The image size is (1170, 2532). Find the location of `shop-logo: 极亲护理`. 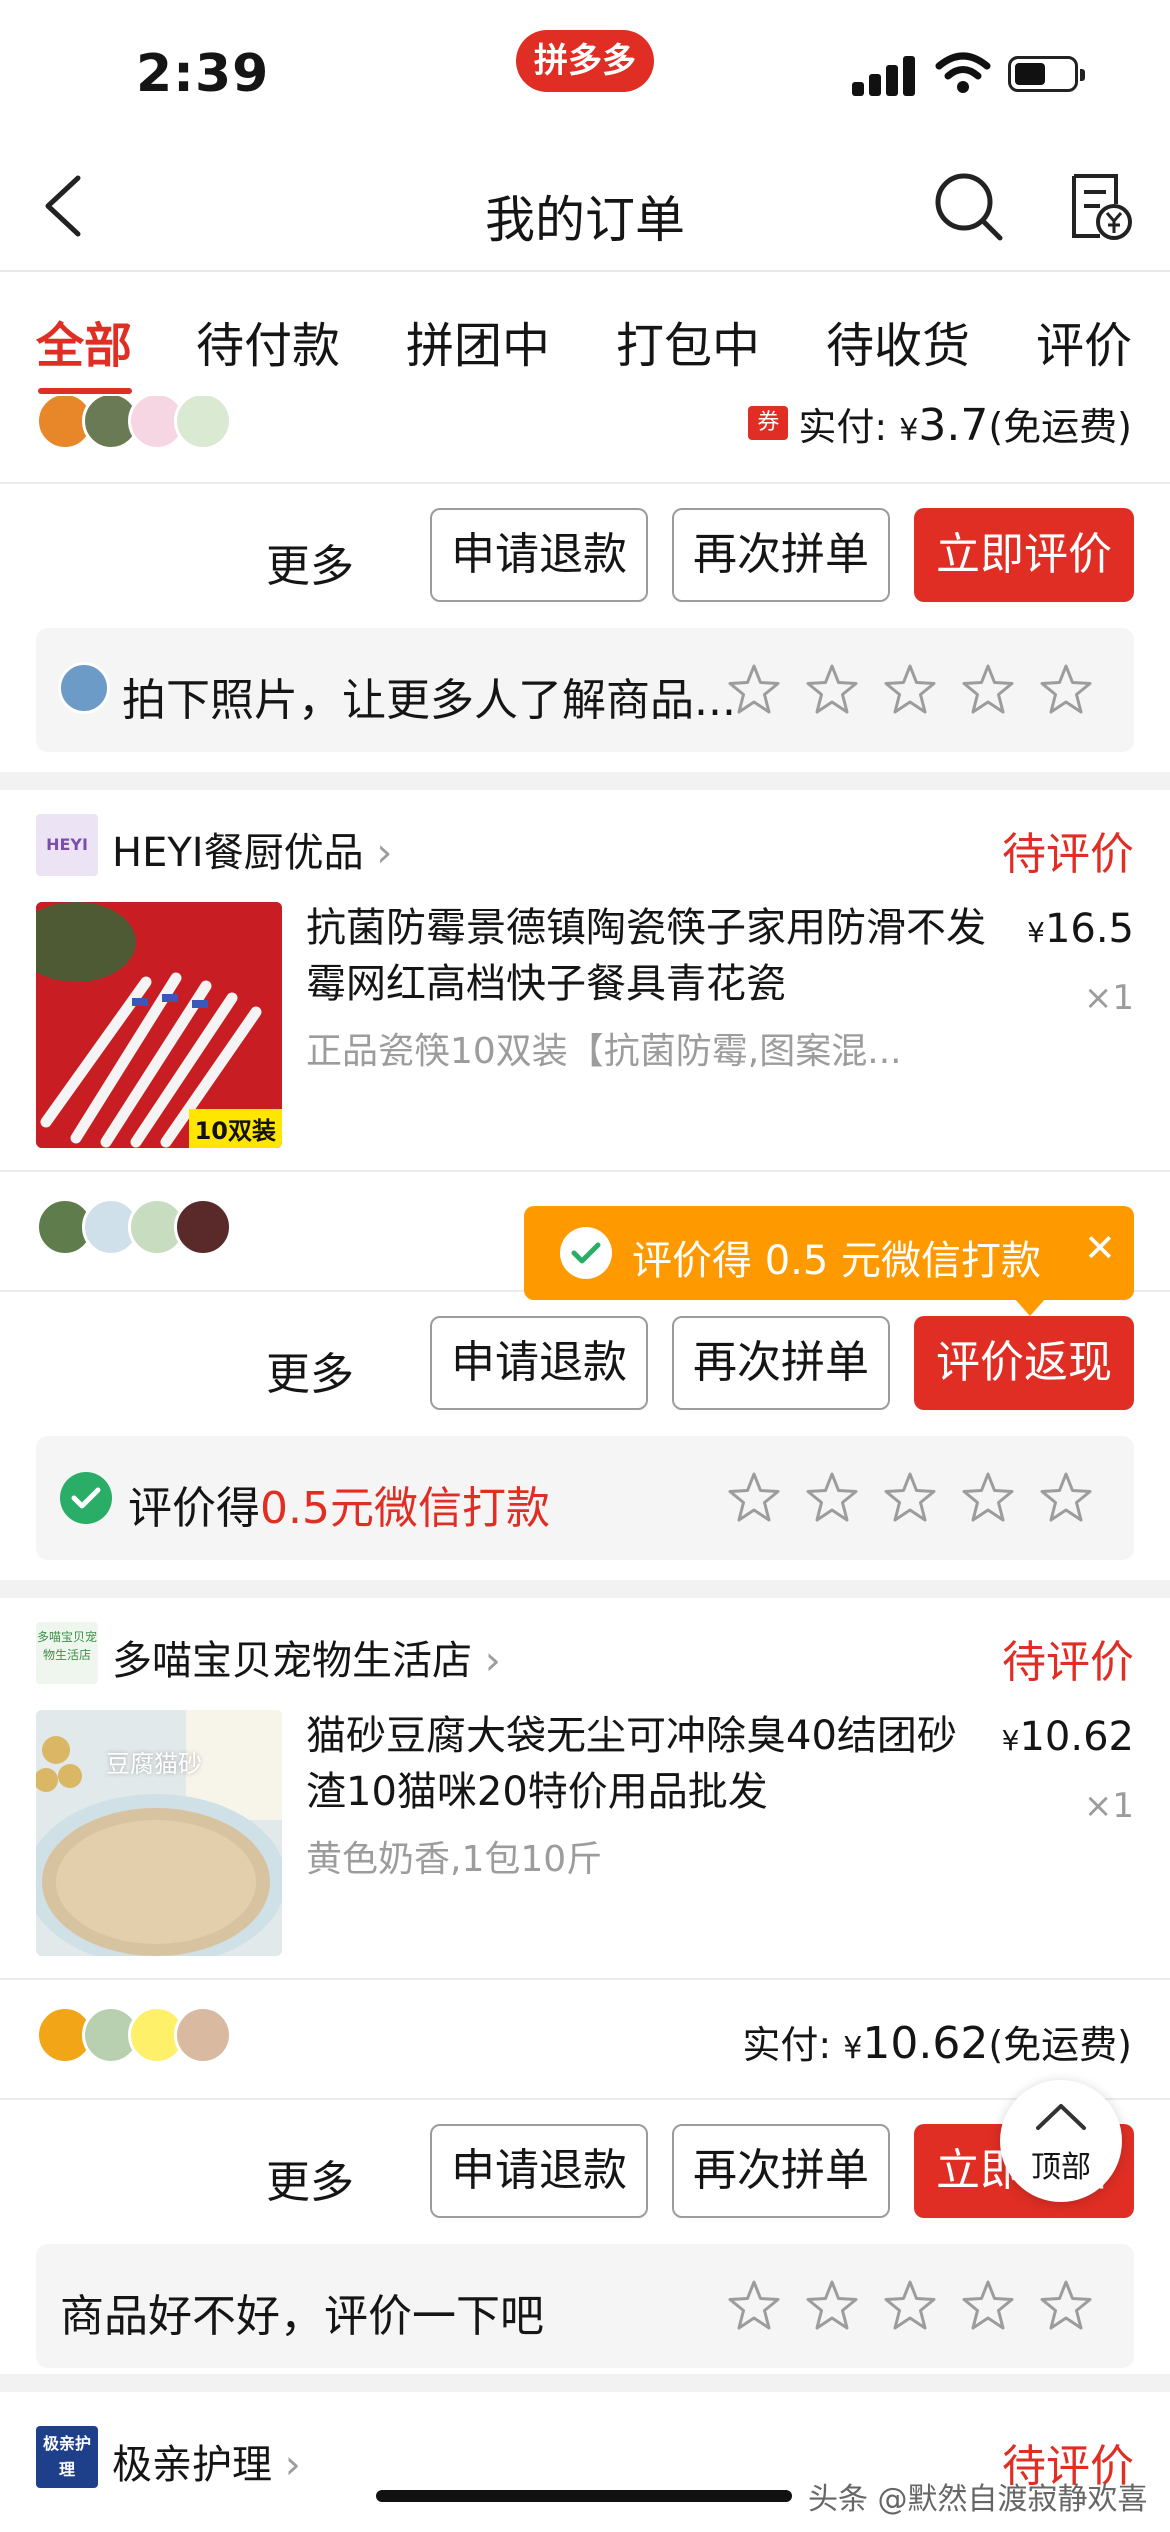

shop-logo: 极亲护理 is located at coordinates (67, 2457).